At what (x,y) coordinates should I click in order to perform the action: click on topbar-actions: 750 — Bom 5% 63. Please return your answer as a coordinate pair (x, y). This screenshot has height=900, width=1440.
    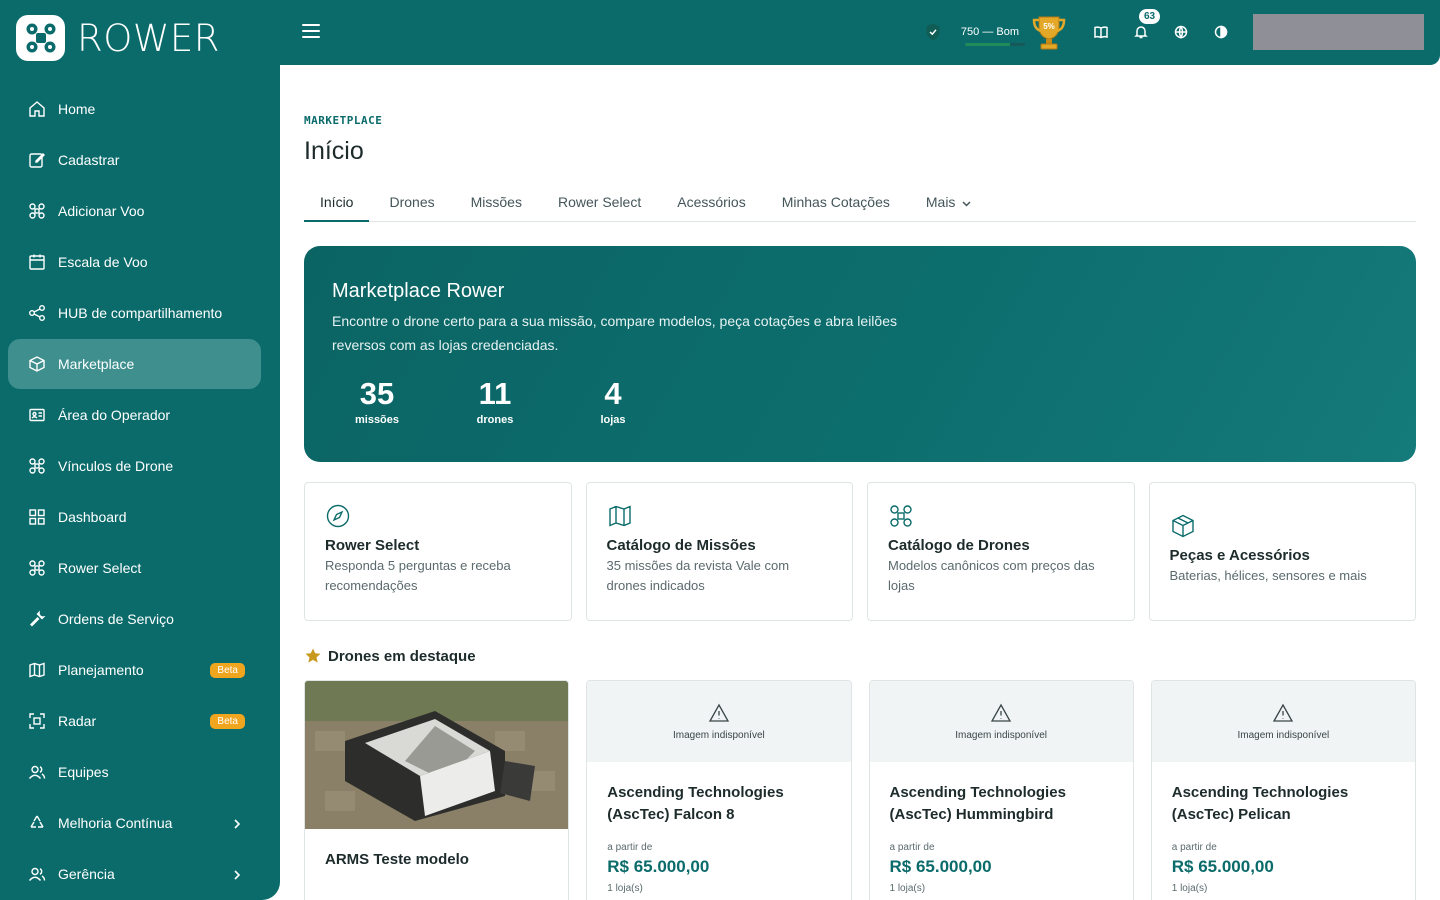
    Looking at the image, I should click on (1173, 30).